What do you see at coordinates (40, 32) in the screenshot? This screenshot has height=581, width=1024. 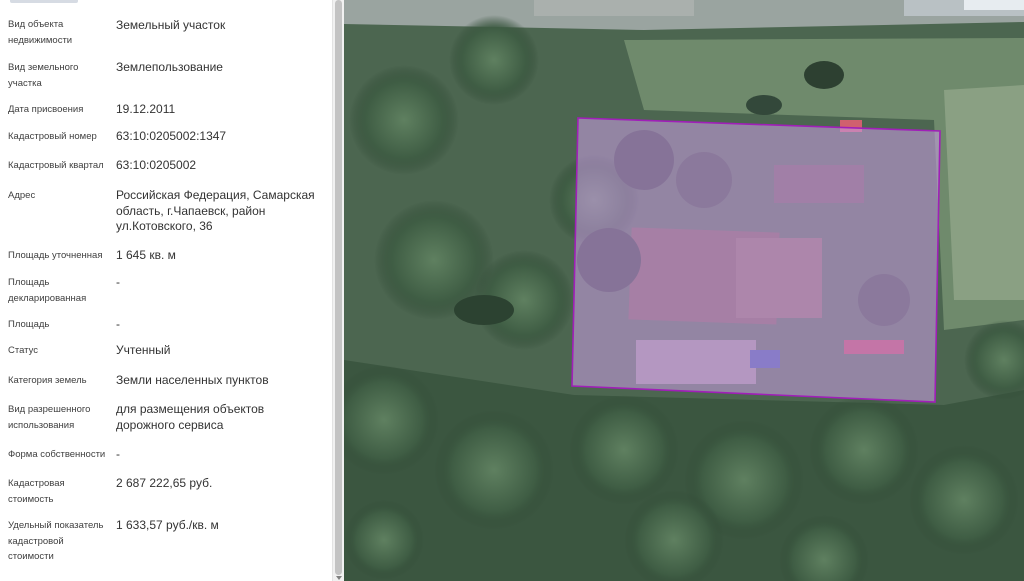 I see `detail-label: Вид объекта недвижимости` at bounding box center [40, 32].